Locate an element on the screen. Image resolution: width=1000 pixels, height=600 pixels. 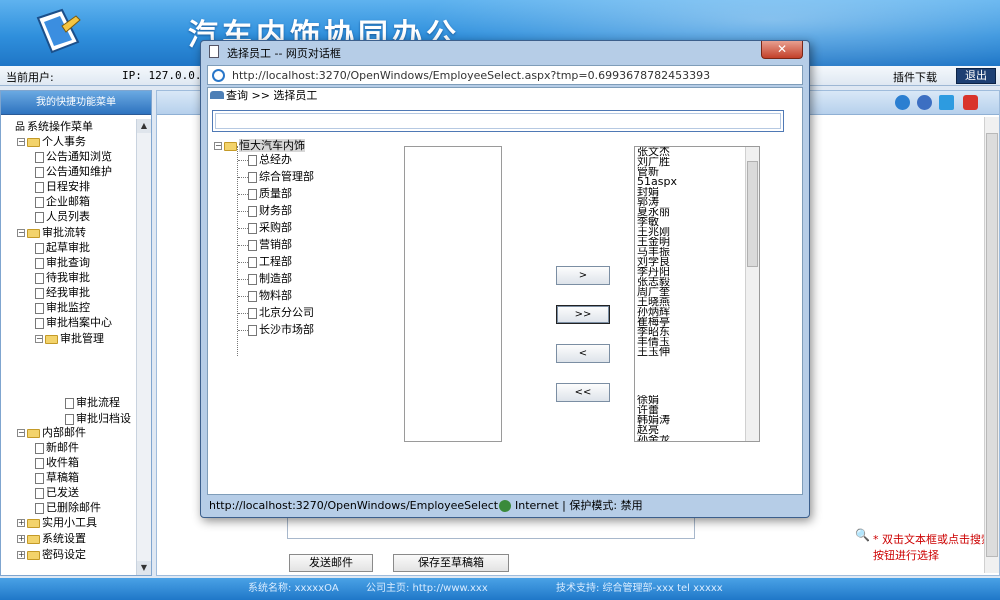
selected-employee: 丰倩玉 is located at coordinates (691, 342).